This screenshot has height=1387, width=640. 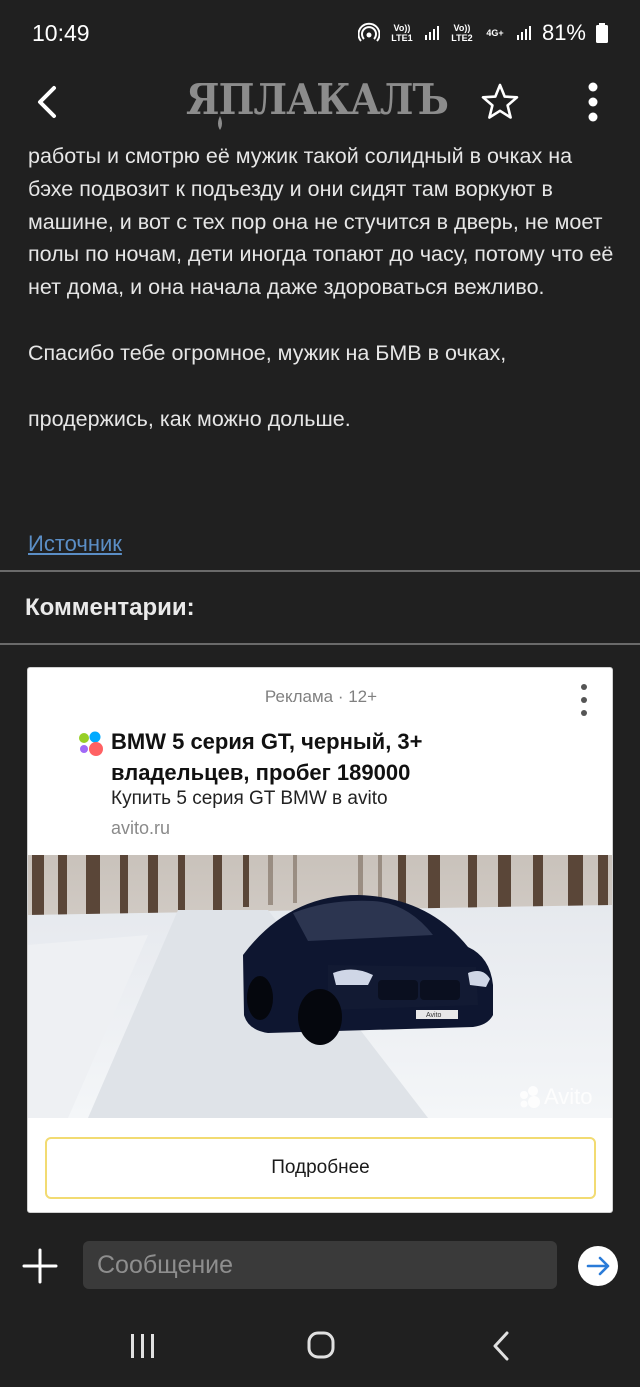 What do you see at coordinates (434, 1015) in the screenshot?
I see `plate-text: Avito` at bounding box center [434, 1015].